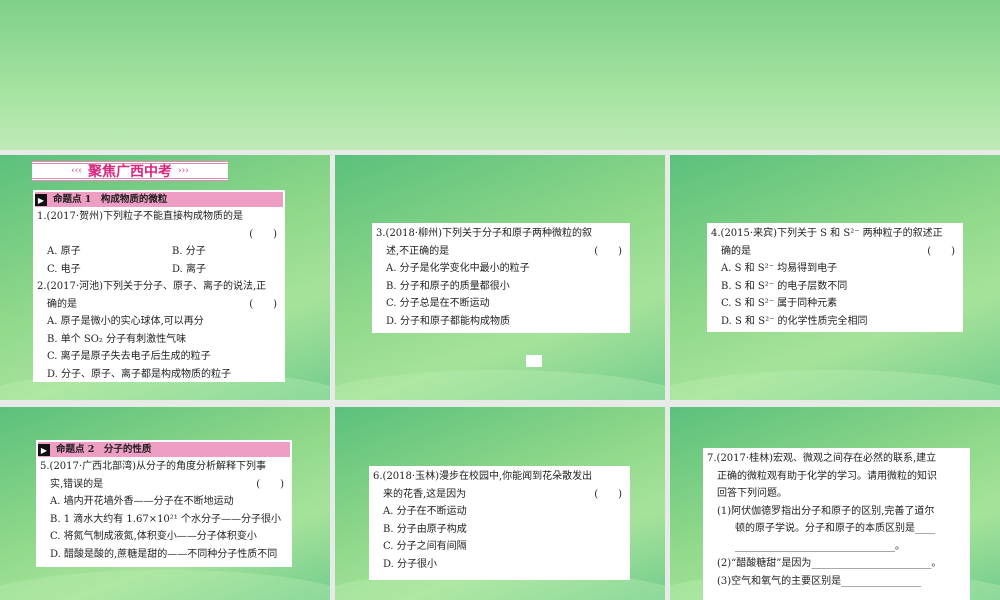 The height and width of the screenshot is (600, 1000). I want to click on blank-placeholder, so click(534, 361).